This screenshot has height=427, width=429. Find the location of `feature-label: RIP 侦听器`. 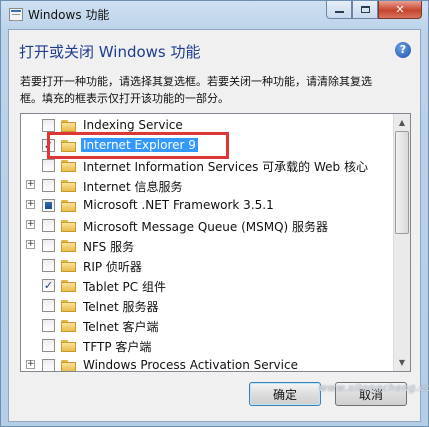

feature-label: RIP 侦听器 is located at coordinates (112, 267).